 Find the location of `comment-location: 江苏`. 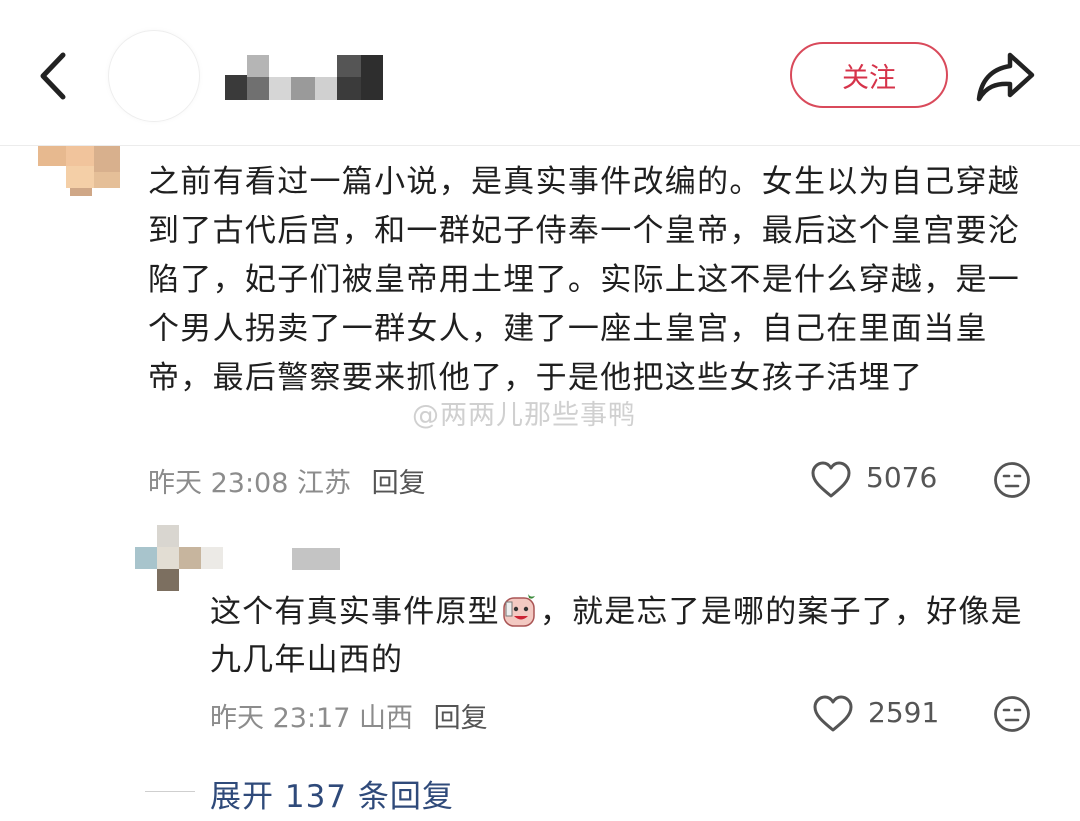

comment-location: 江苏 is located at coordinates (324, 483).